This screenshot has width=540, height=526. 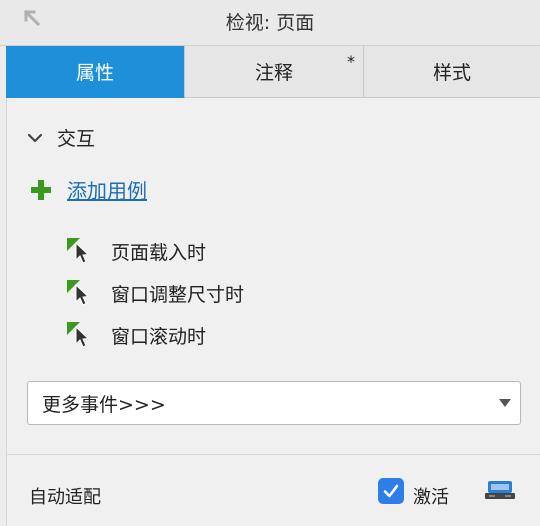 What do you see at coordinates (107, 191) in the screenshot?
I see `add-case-label: 添加用例` at bounding box center [107, 191].